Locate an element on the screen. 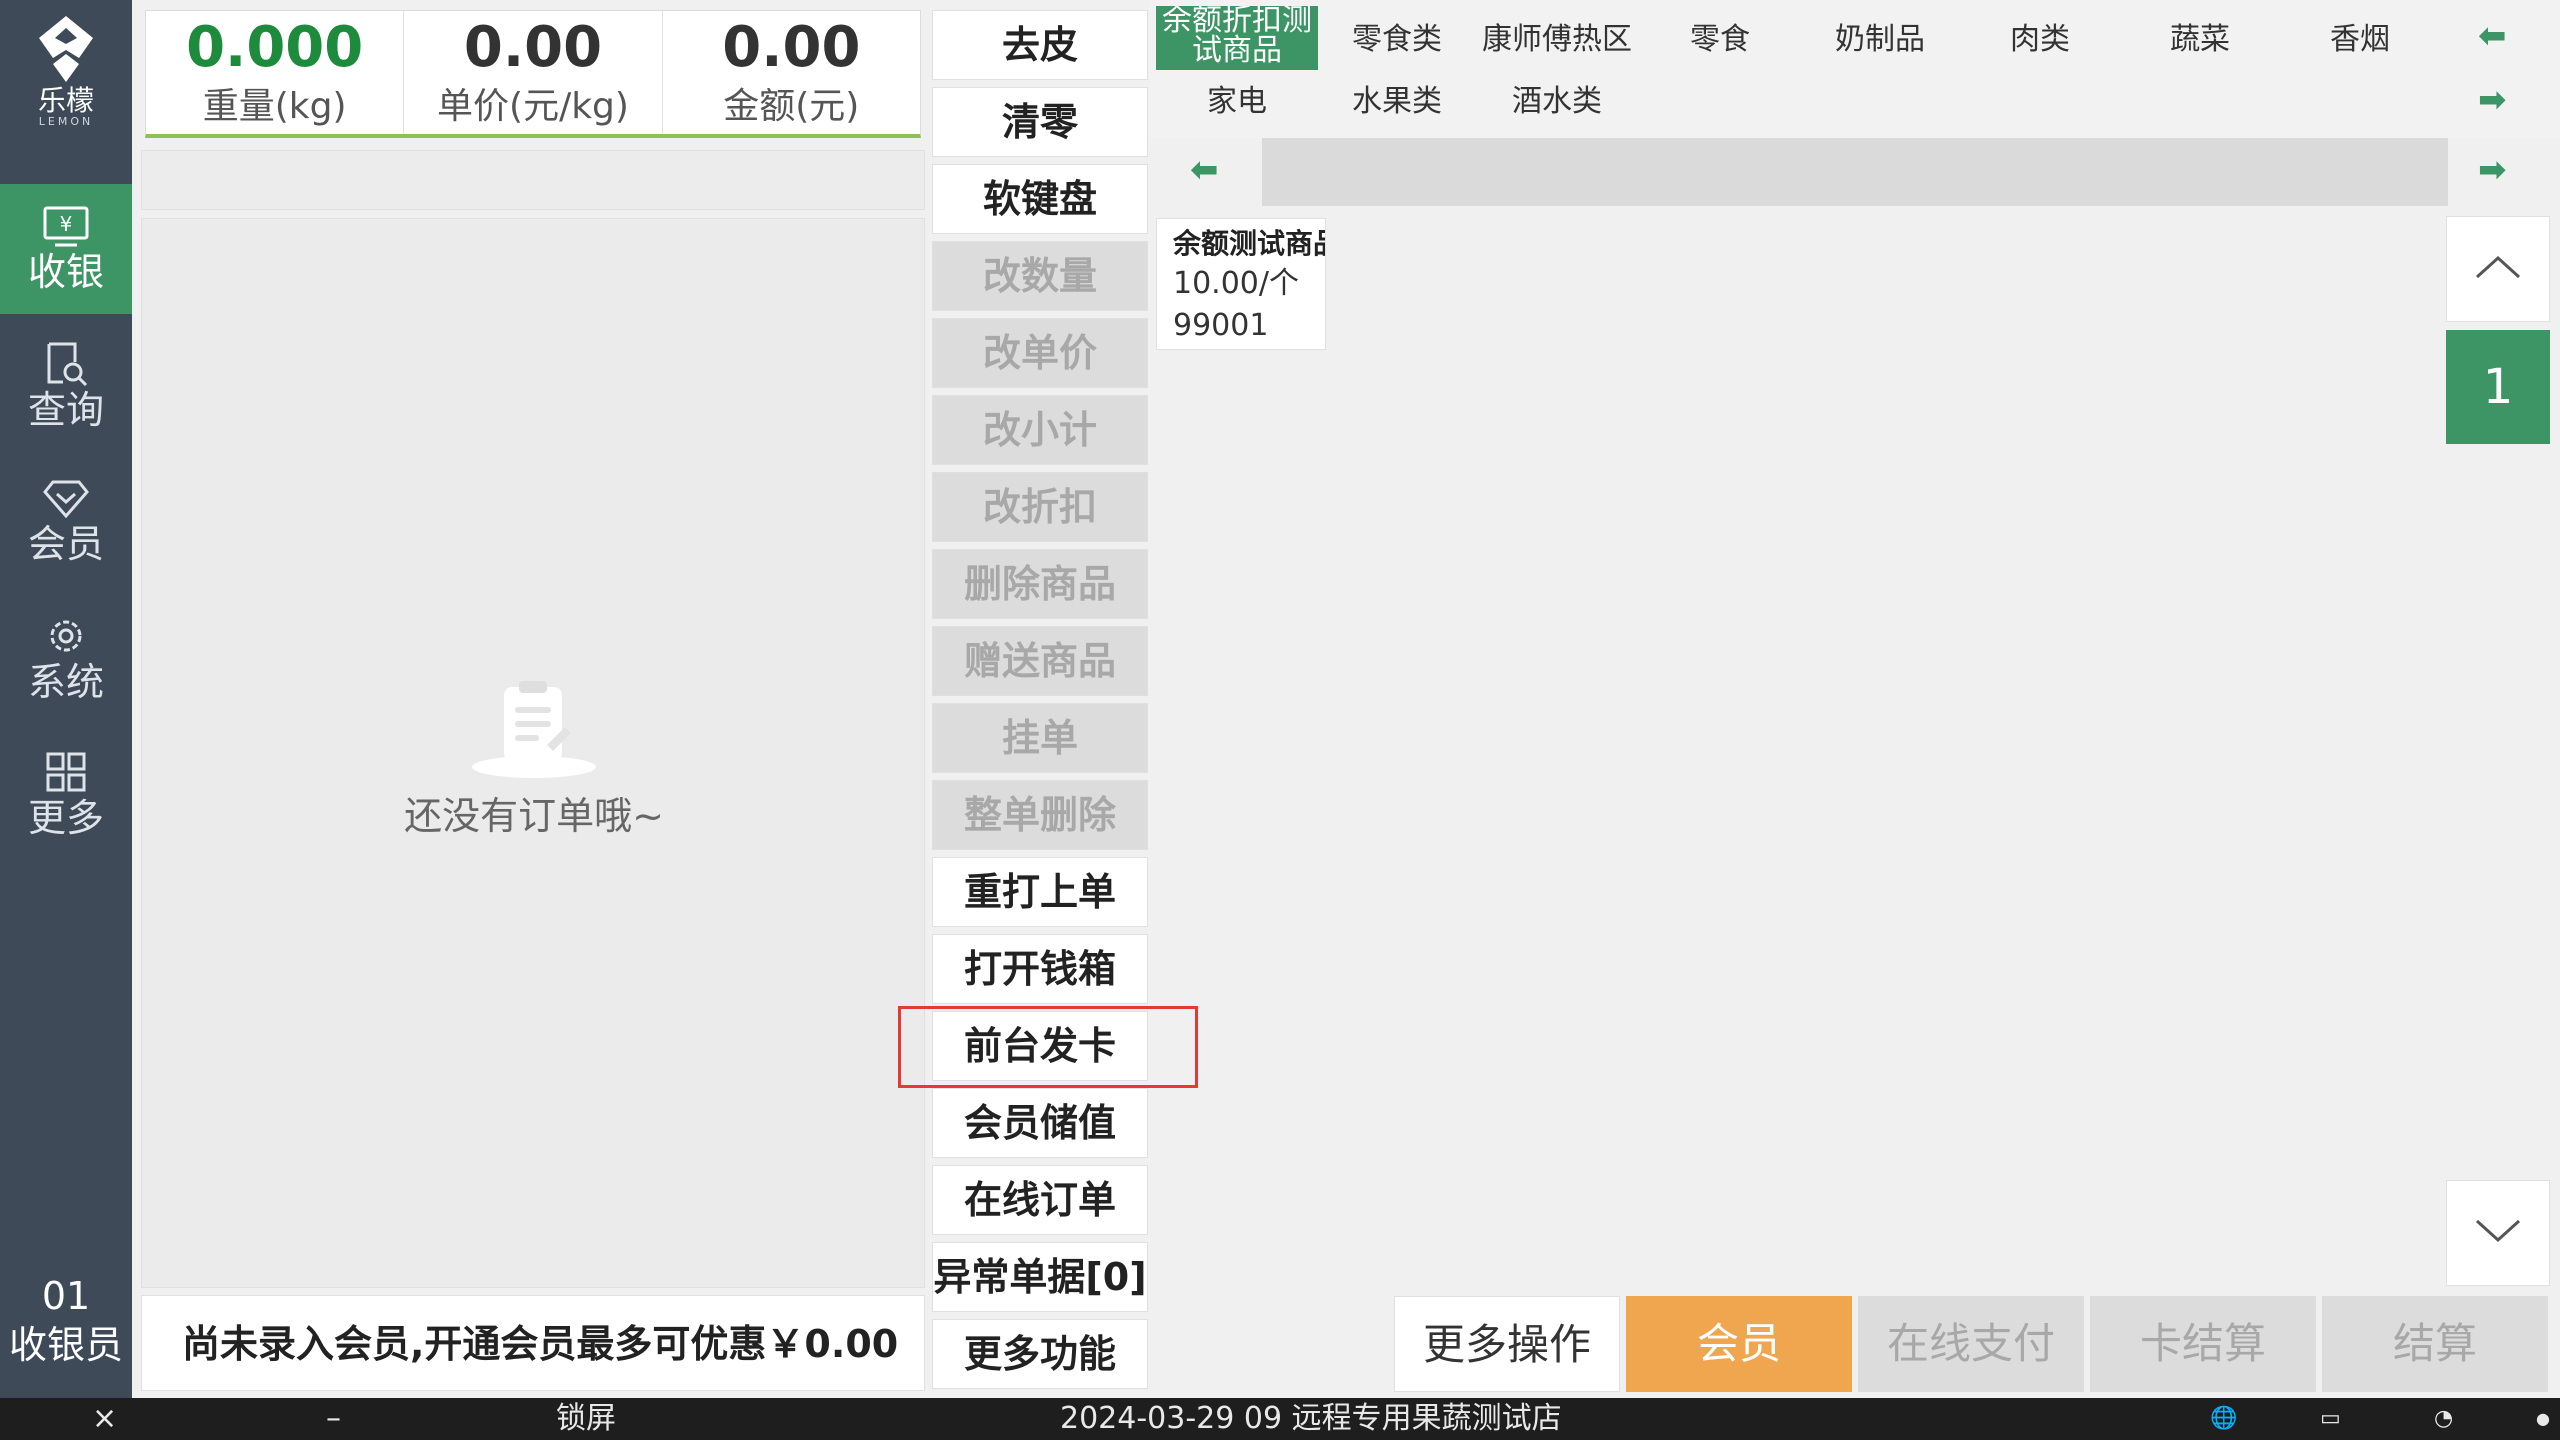 Image resolution: width=2560 pixels, height=1440 pixels. current-page: 1 is located at coordinates (2498, 387).